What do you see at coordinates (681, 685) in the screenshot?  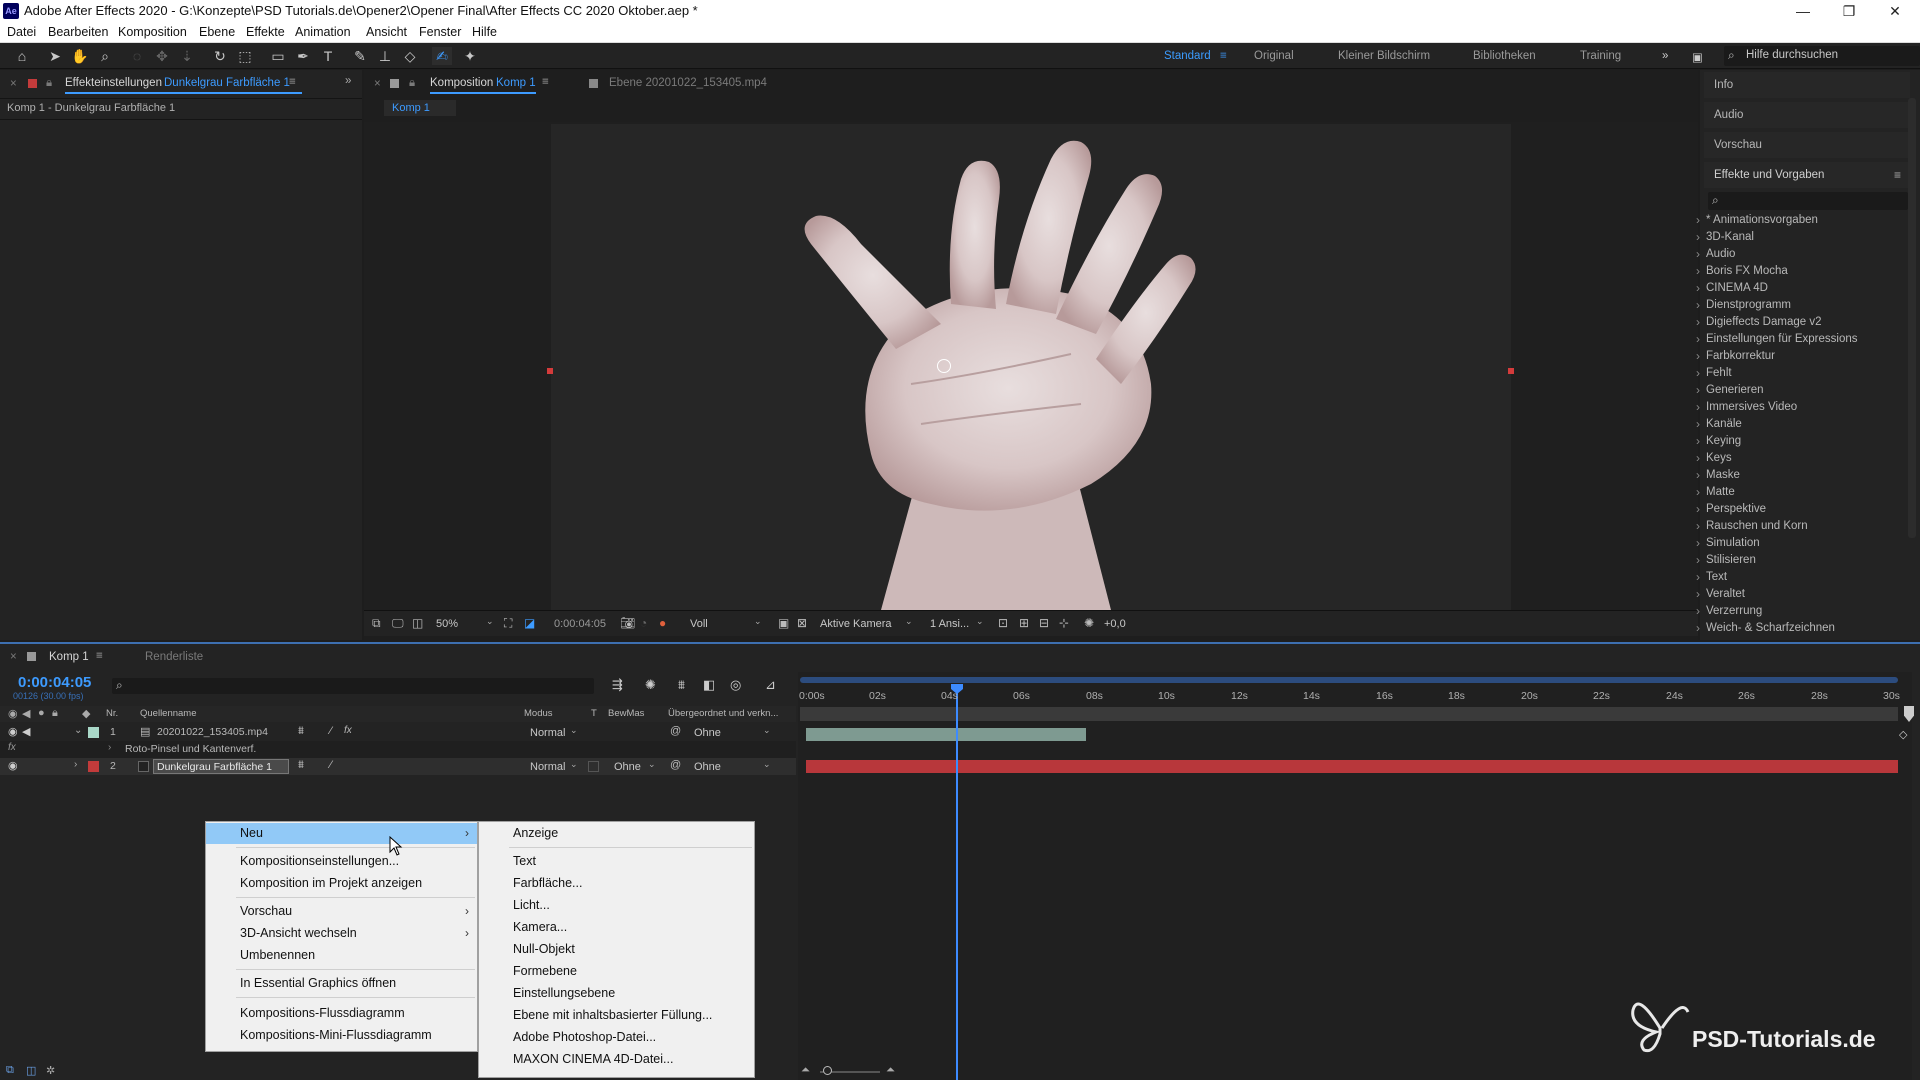 I see `shy-layers-icon: ⩩` at bounding box center [681, 685].